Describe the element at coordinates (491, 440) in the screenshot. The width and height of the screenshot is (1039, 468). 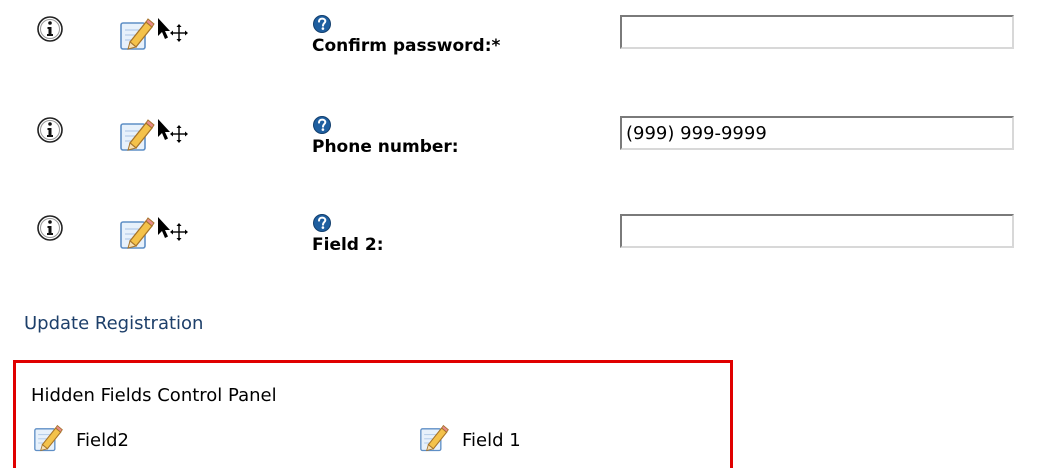
I see `hidden-field-label: Field 1` at that location.